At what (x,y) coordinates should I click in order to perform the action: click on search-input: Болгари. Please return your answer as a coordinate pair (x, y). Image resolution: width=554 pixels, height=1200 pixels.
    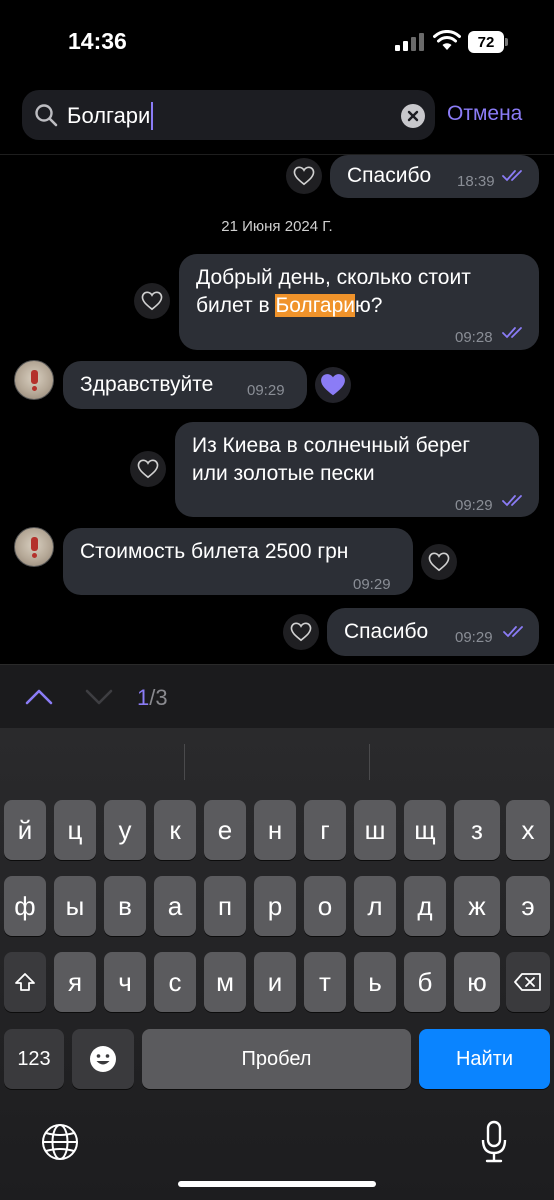
    Looking at the image, I should click on (228, 115).